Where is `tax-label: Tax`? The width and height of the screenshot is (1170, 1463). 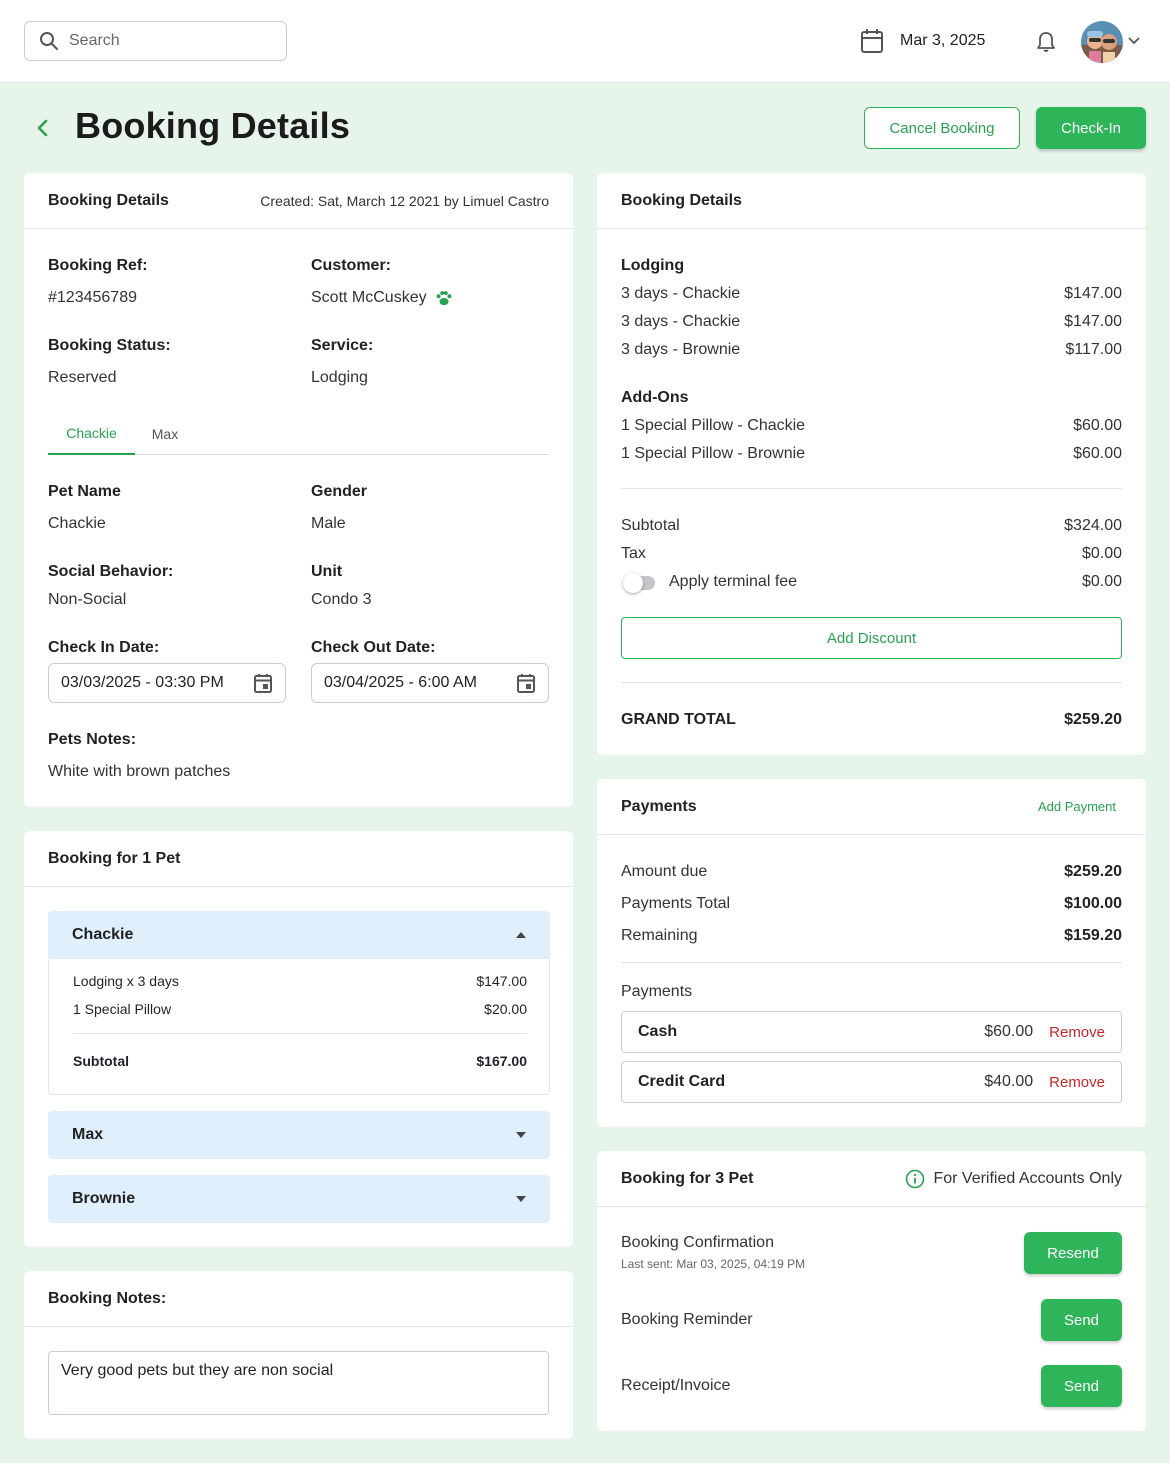
tax-label: Tax is located at coordinates (633, 553).